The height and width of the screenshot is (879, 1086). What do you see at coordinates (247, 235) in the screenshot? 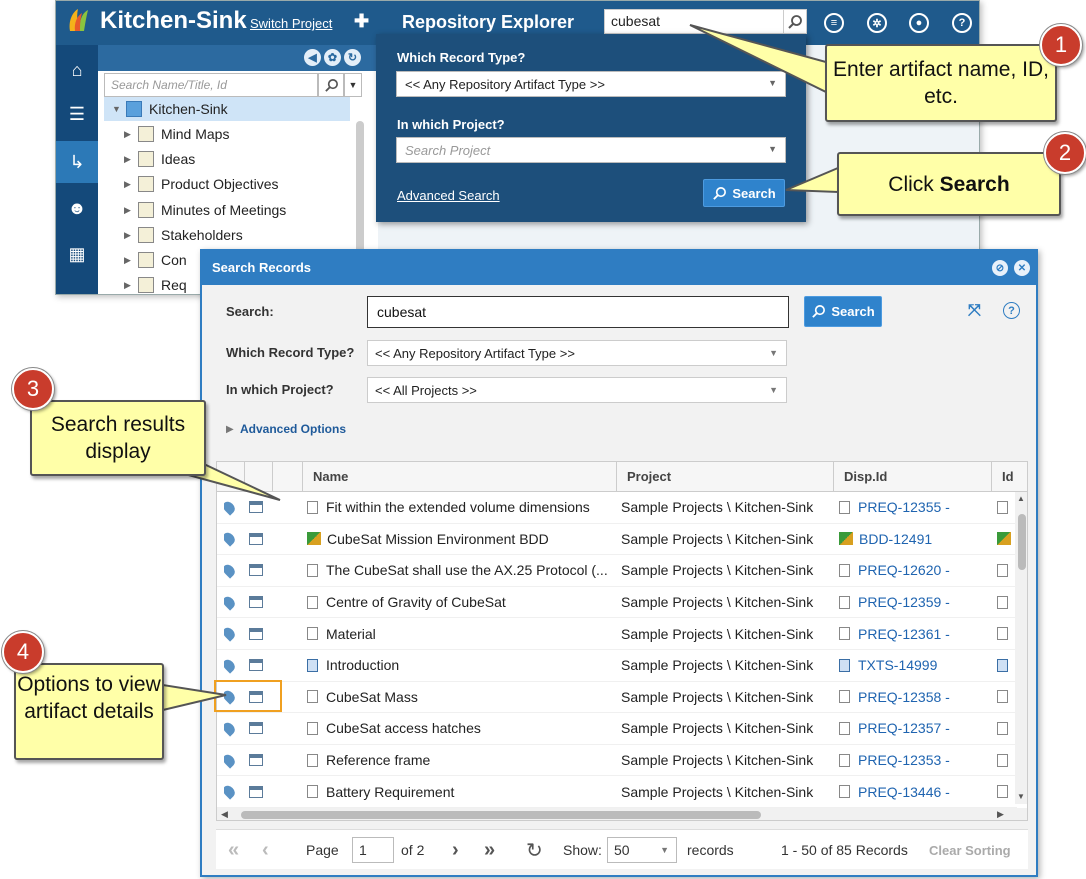
I see `tree-item: ▶ Stakeholders` at bounding box center [247, 235].